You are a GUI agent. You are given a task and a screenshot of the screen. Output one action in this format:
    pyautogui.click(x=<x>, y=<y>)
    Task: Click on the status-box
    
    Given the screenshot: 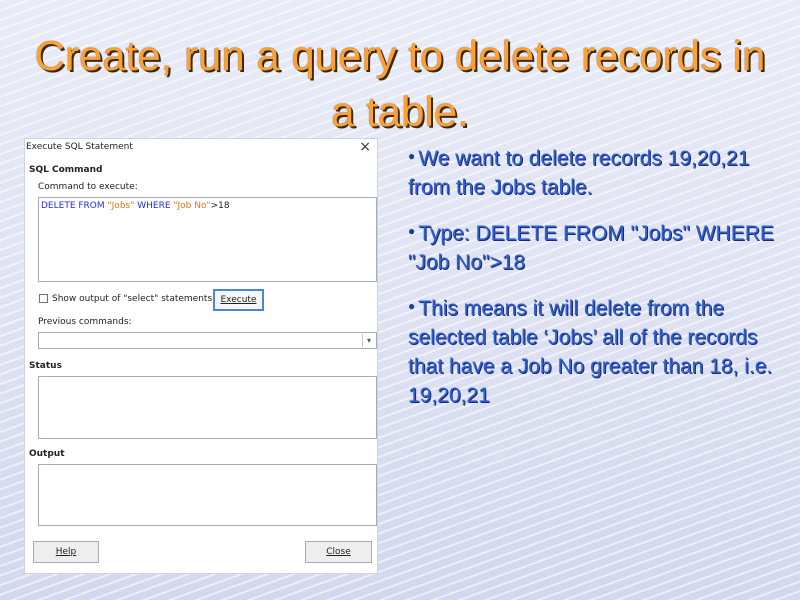 What is the action you would take?
    pyautogui.click(x=207, y=407)
    